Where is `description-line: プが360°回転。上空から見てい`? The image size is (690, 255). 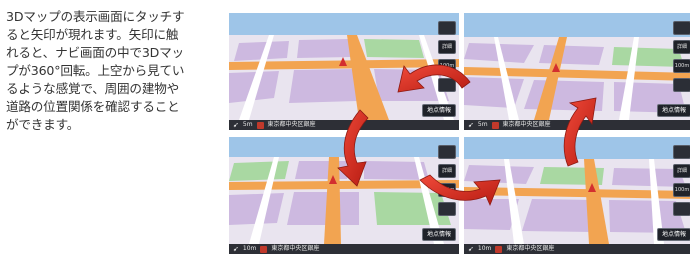
description-line: プが360°回転。上空から見てい is located at coordinates (95, 70).